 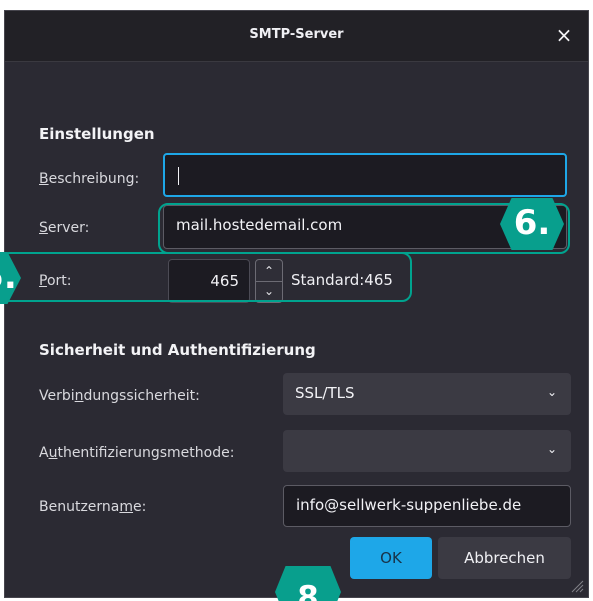 I want to click on description-label: Beschreibung:, so click(x=89, y=179).